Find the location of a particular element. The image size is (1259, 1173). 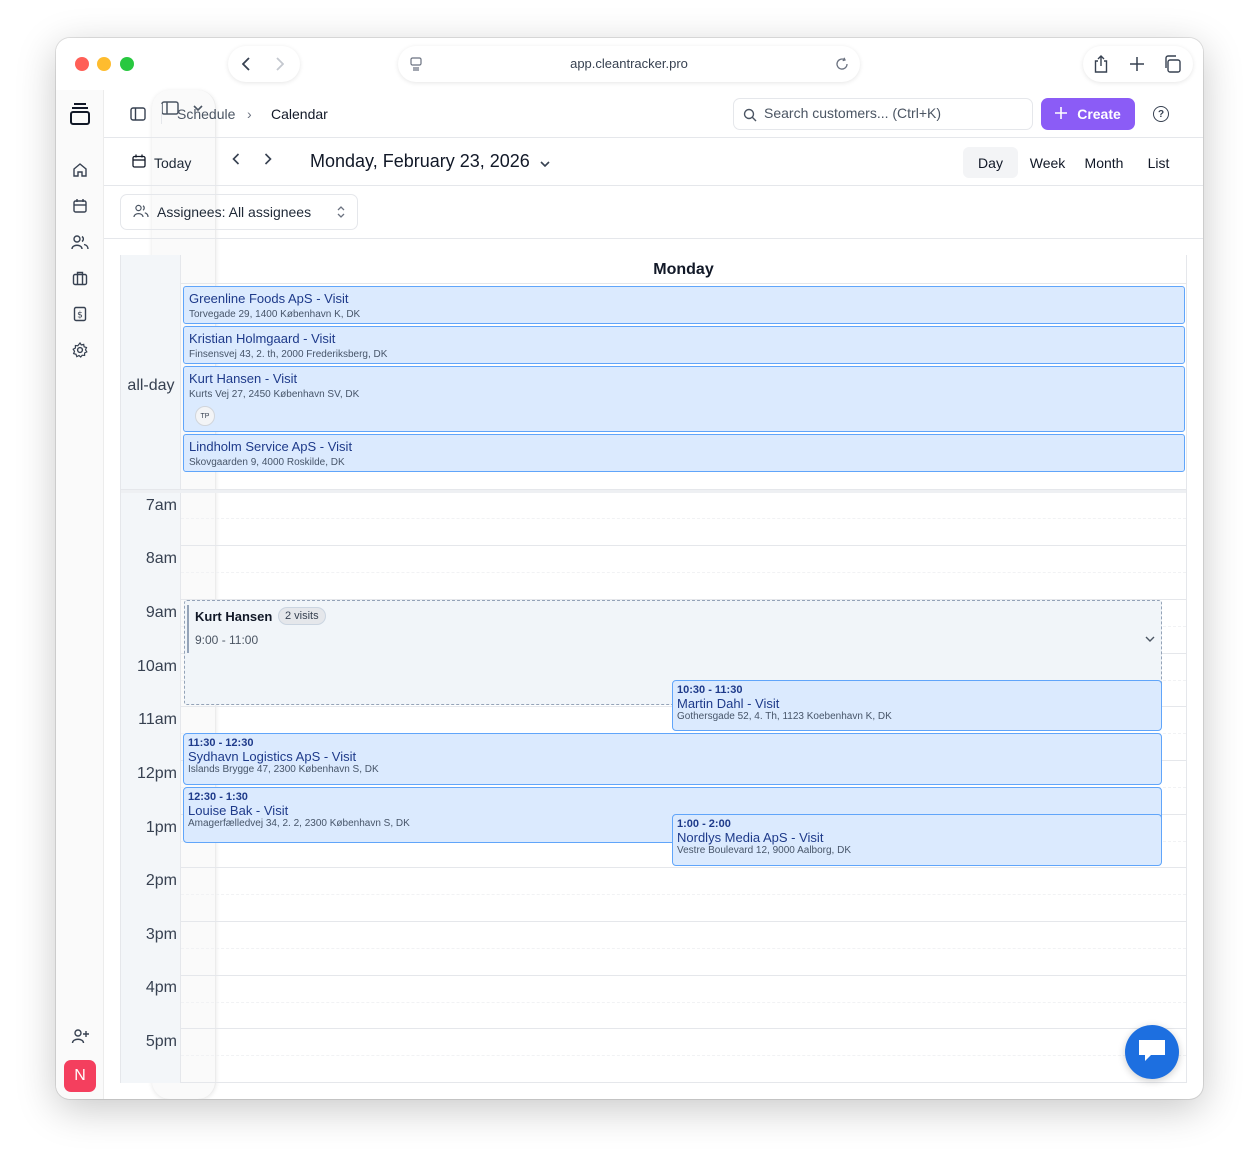

address-bar: app.cleantracker.pro is located at coordinates (629, 64).